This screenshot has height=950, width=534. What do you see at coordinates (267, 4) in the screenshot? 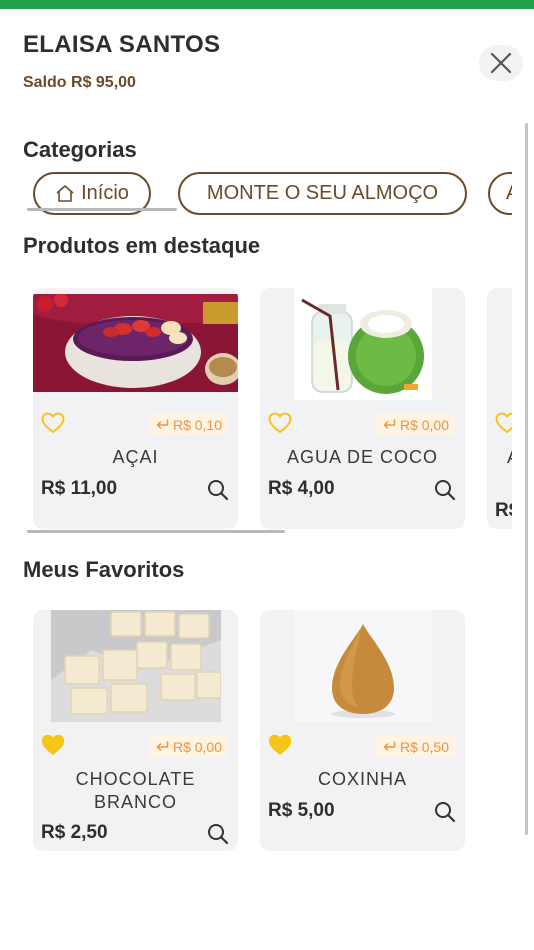
I see `top-status-bar` at bounding box center [267, 4].